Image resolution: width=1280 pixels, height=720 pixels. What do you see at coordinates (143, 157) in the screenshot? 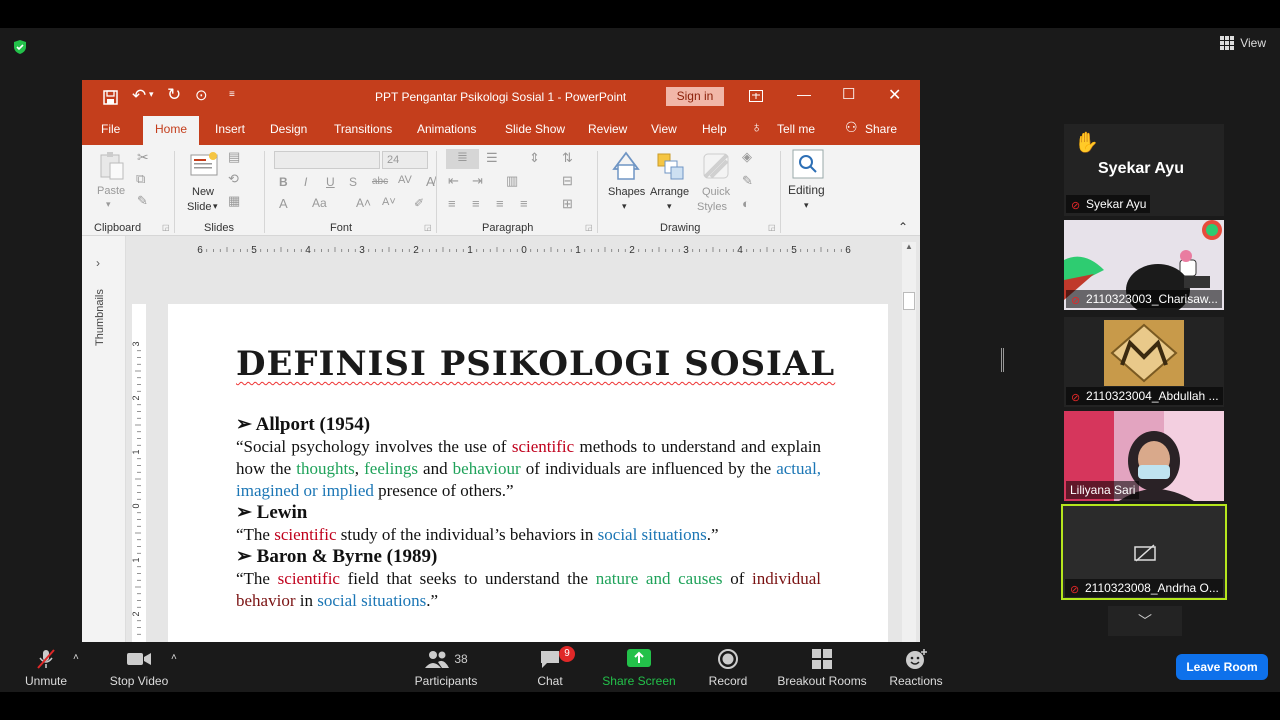
I see `cut-icon: ✂` at bounding box center [143, 157].